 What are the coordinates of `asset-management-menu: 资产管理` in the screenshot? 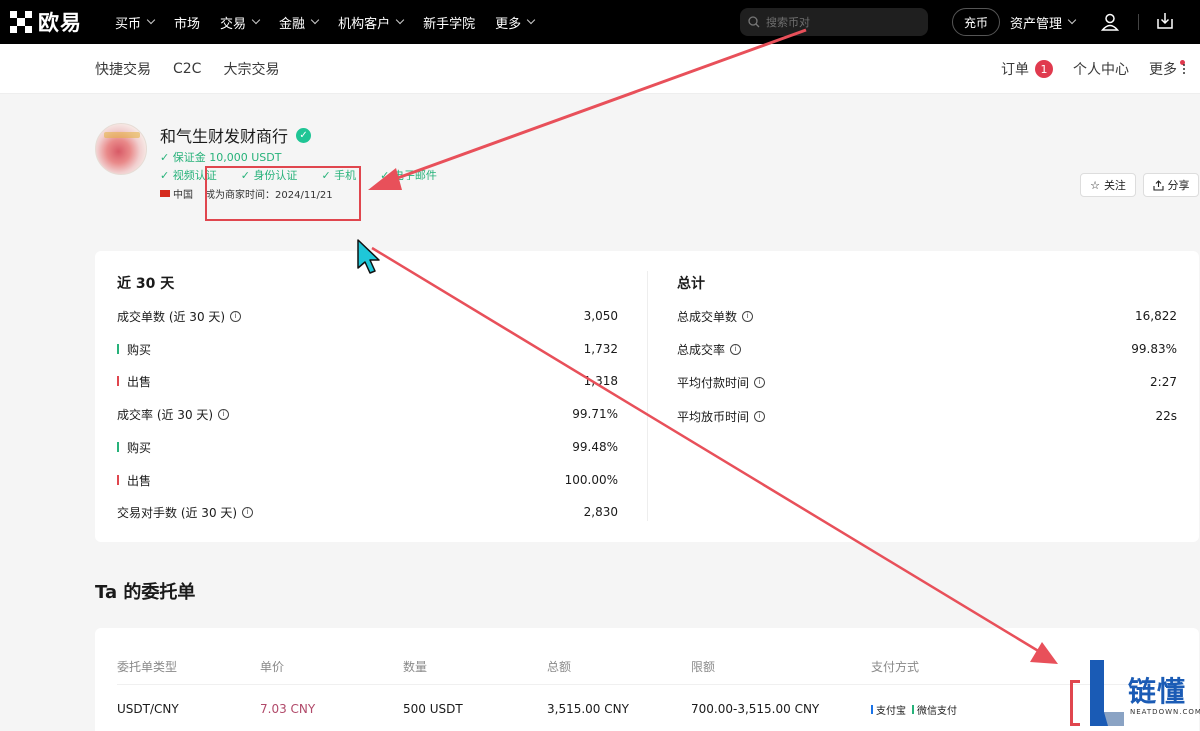 It's located at (1043, 22).